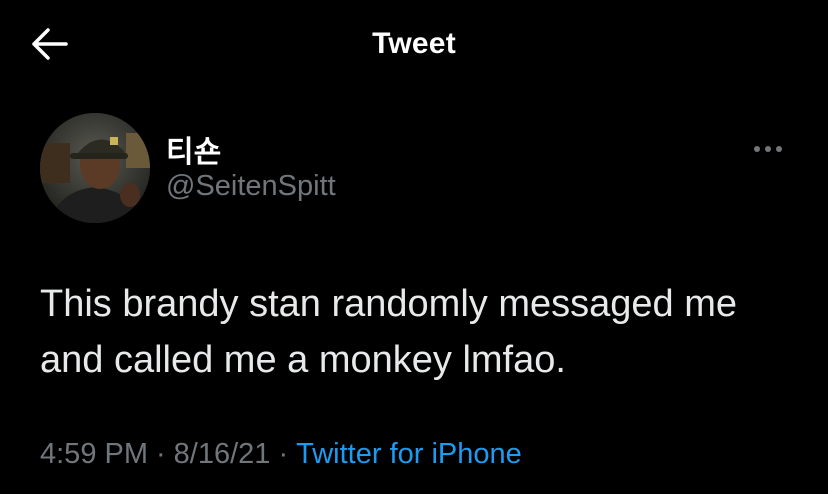 This screenshot has width=828, height=494. What do you see at coordinates (193, 149) in the screenshot?
I see `display-name: 티숀` at bounding box center [193, 149].